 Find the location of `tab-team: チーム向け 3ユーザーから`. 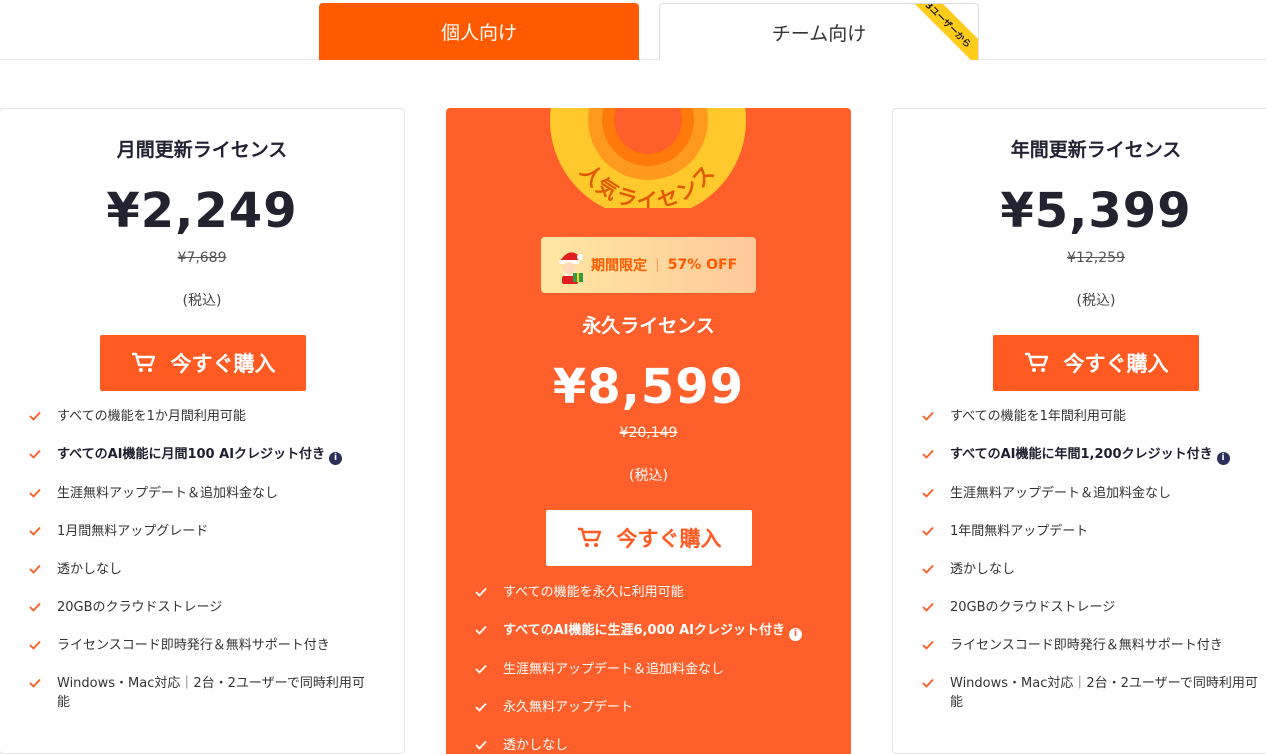

tab-team: チーム向け 3ユーザーから is located at coordinates (819, 31).